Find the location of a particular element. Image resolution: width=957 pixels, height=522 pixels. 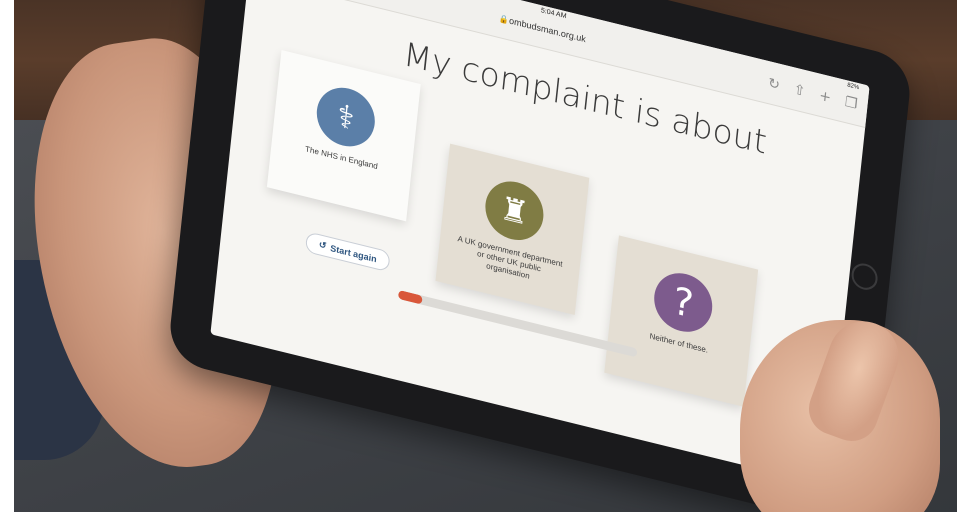

bottom-border is located at coordinates (478, 517).